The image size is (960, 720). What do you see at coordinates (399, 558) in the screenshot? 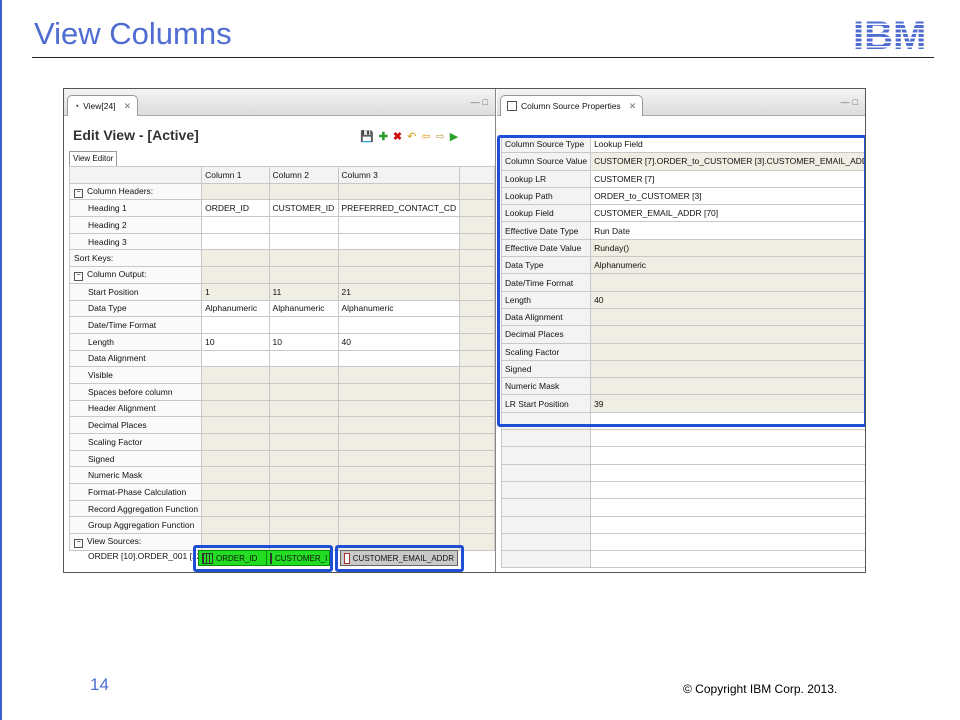
I see `source-cell-column-3: CUSTOMER_EMAIL_ADDR` at bounding box center [399, 558].